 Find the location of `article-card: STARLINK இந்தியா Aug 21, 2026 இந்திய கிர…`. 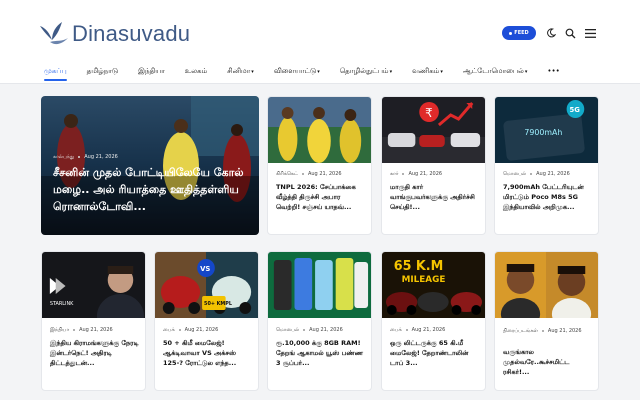

article-card: STARLINK இந்தியா Aug 21, 2026 இந்திய கிர… is located at coordinates (93, 321).